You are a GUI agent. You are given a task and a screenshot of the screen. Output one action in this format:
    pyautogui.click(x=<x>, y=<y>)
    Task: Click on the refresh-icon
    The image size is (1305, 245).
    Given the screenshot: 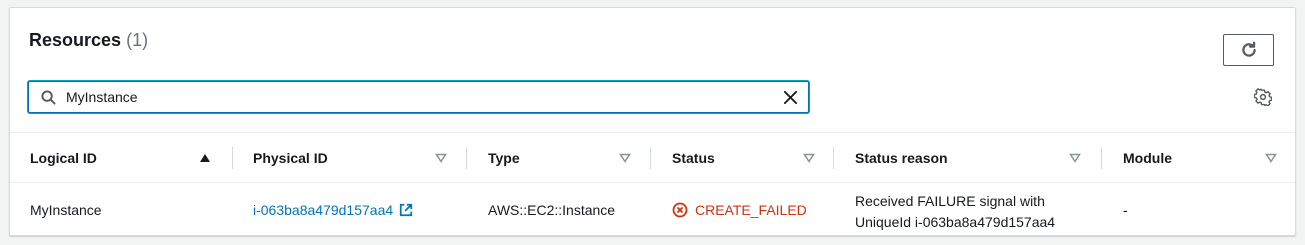 What is the action you would take?
    pyautogui.click(x=1248, y=49)
    